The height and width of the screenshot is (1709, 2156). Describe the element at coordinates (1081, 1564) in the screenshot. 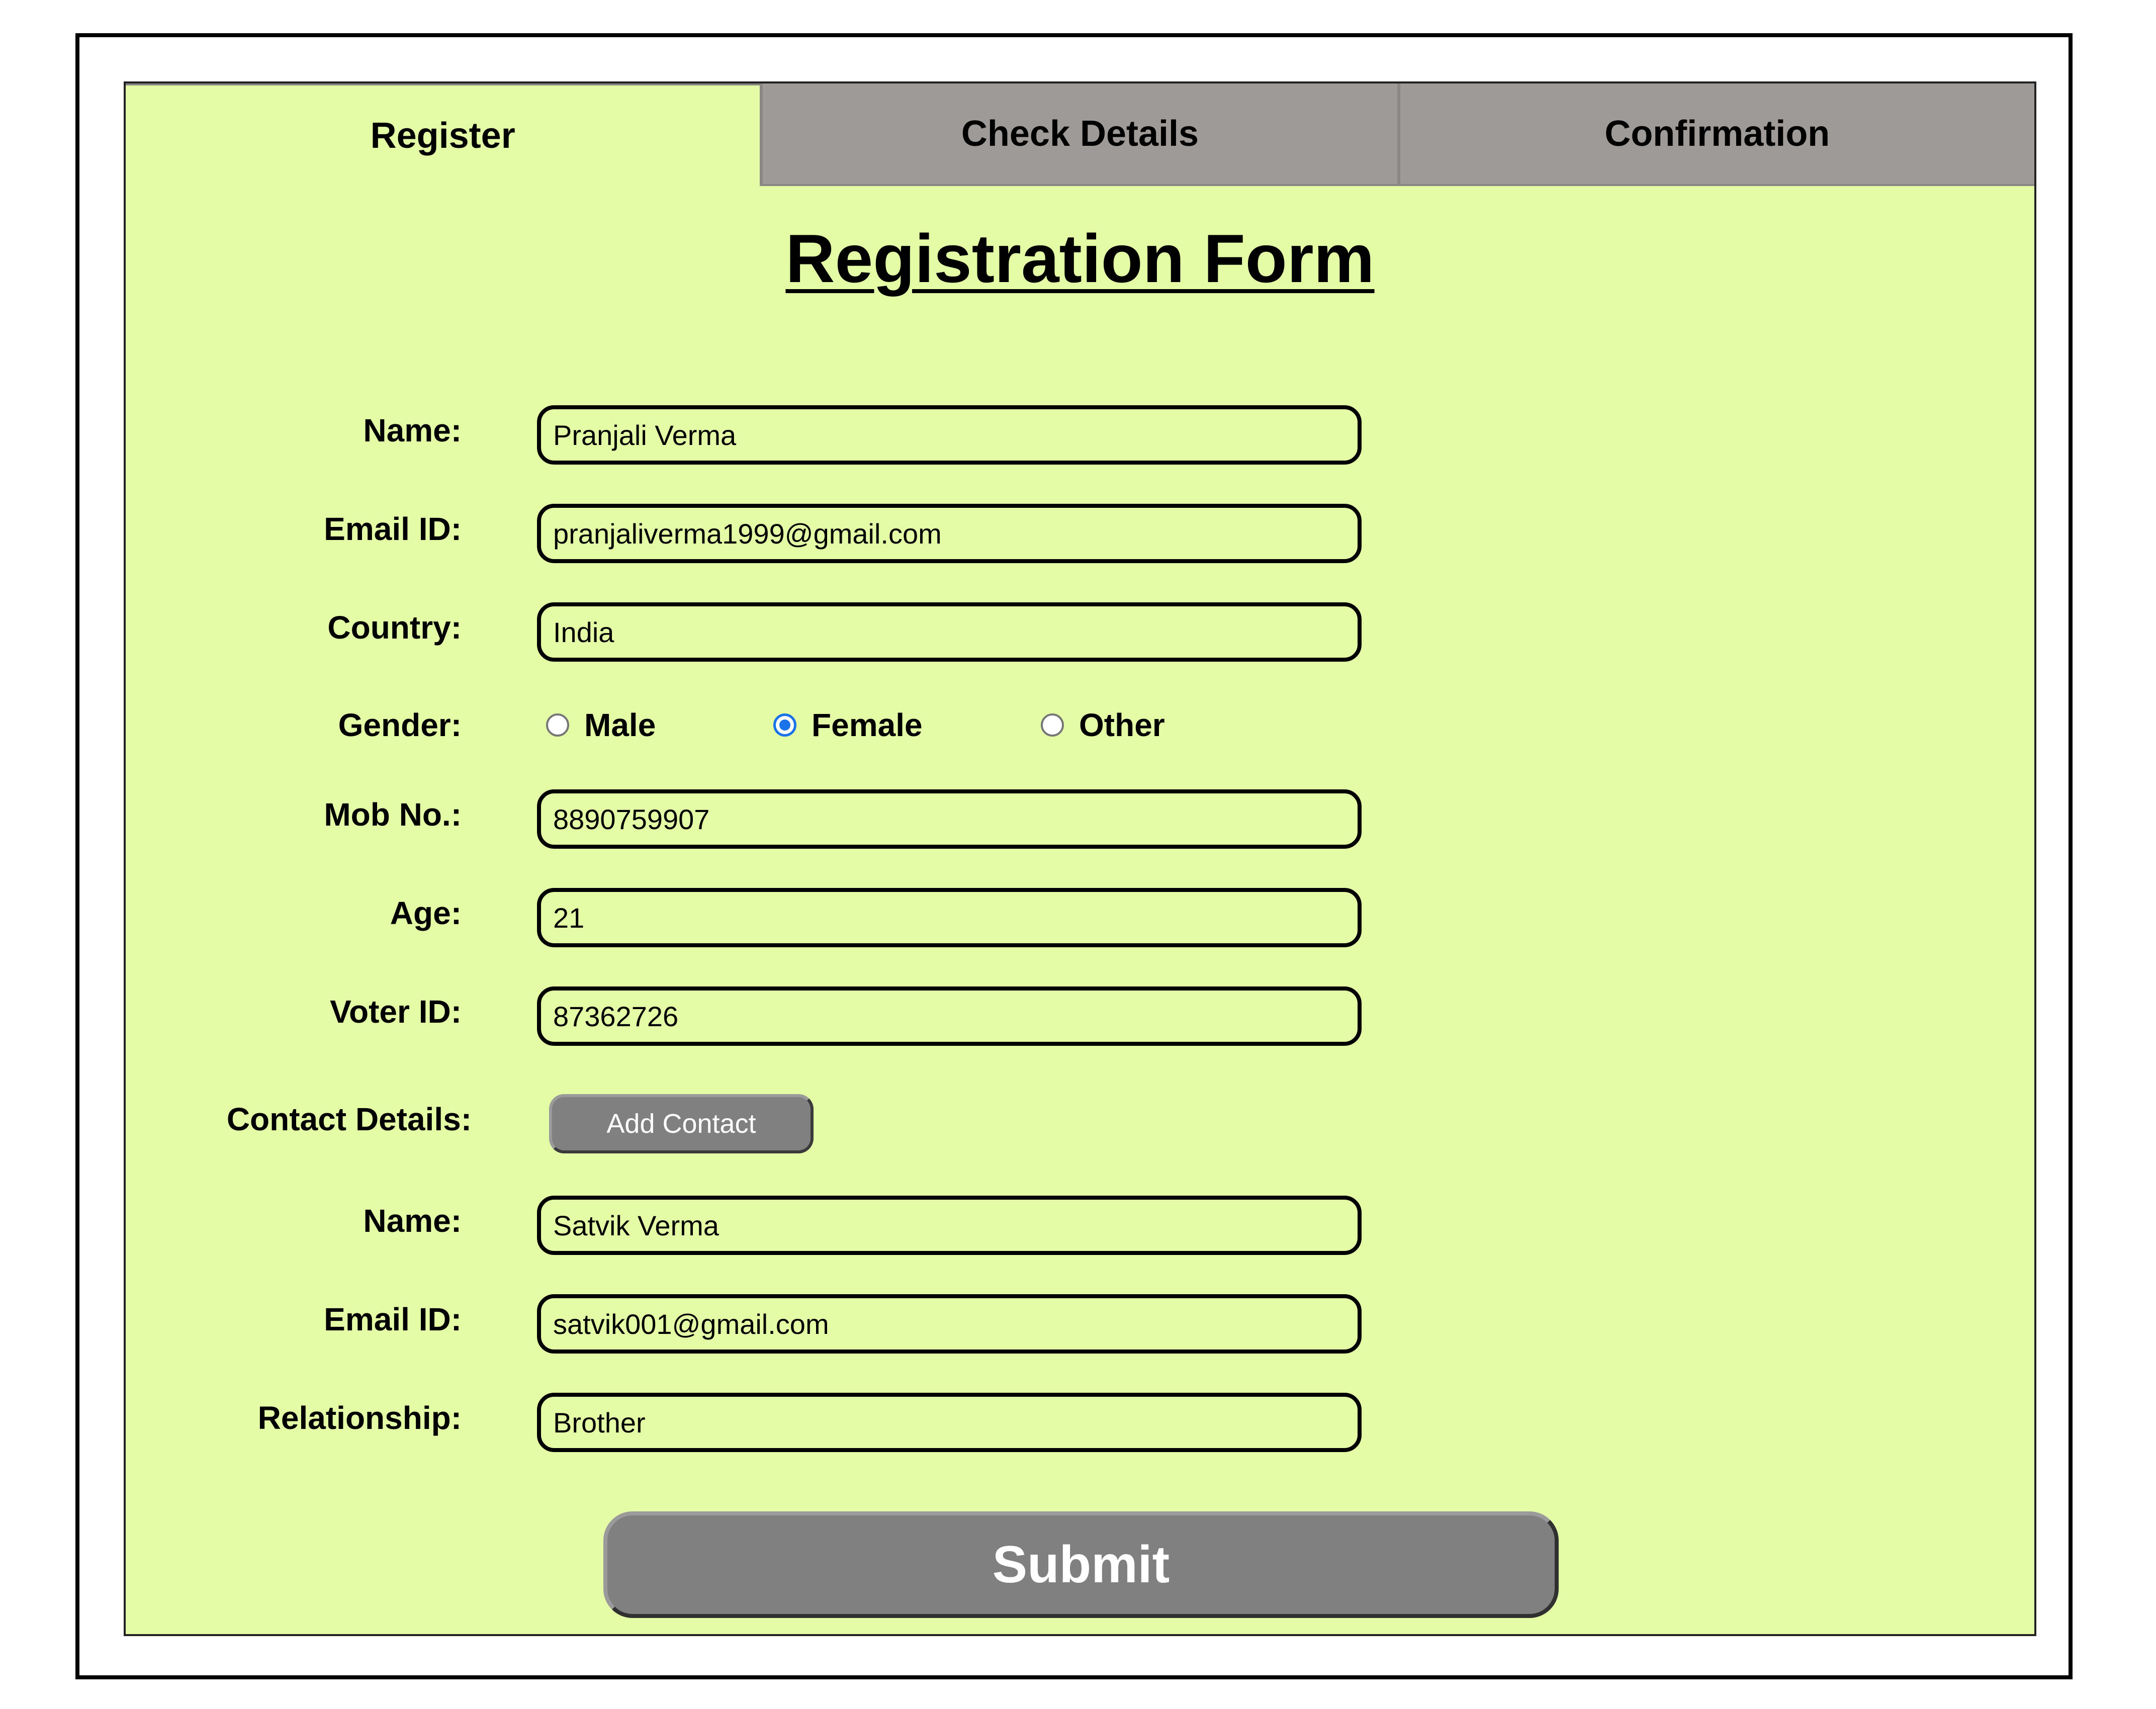

I see `submit-button: Submit` at that location.